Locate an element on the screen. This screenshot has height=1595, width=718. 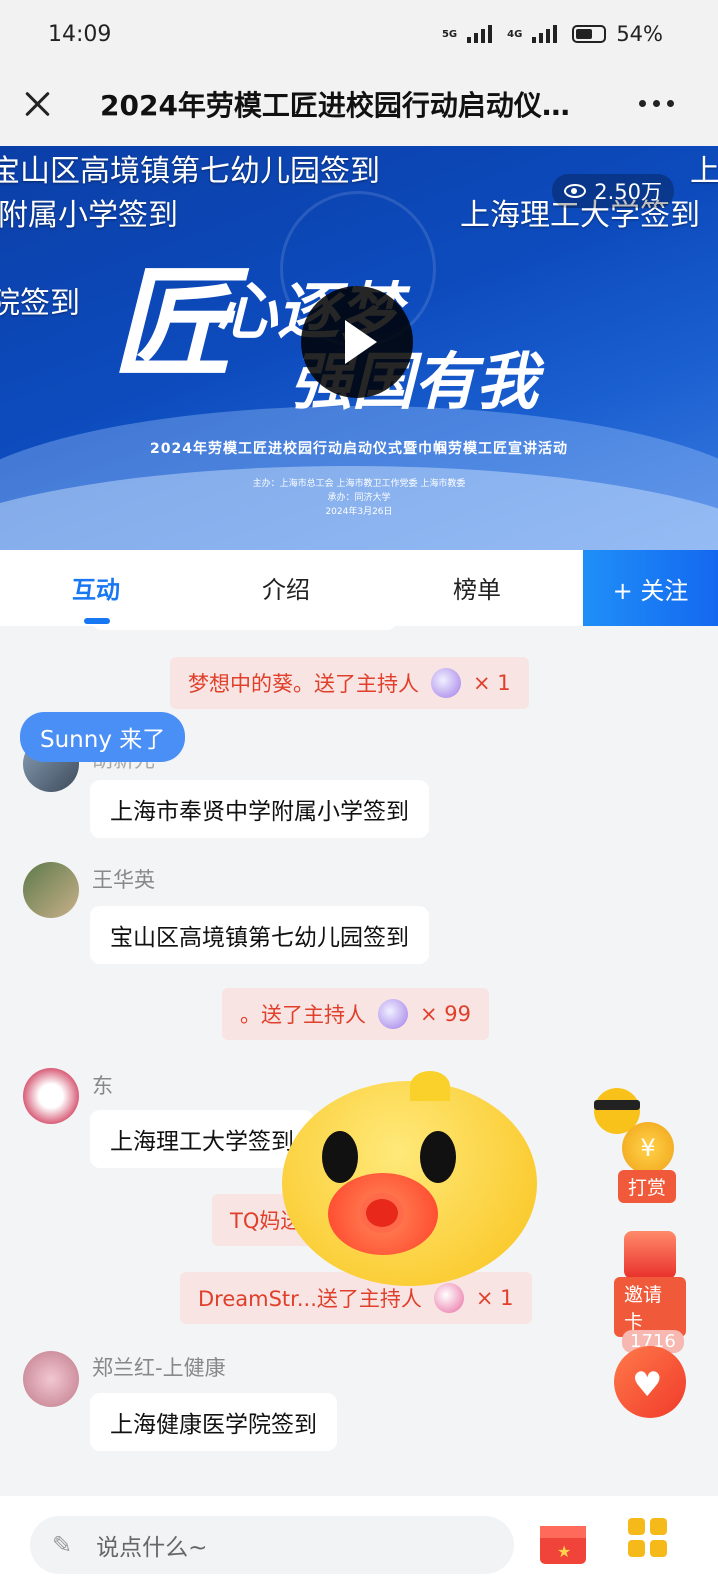
bottom-bar: ✎ 说点什么~ ★ is located at coordinates (359, 1545).